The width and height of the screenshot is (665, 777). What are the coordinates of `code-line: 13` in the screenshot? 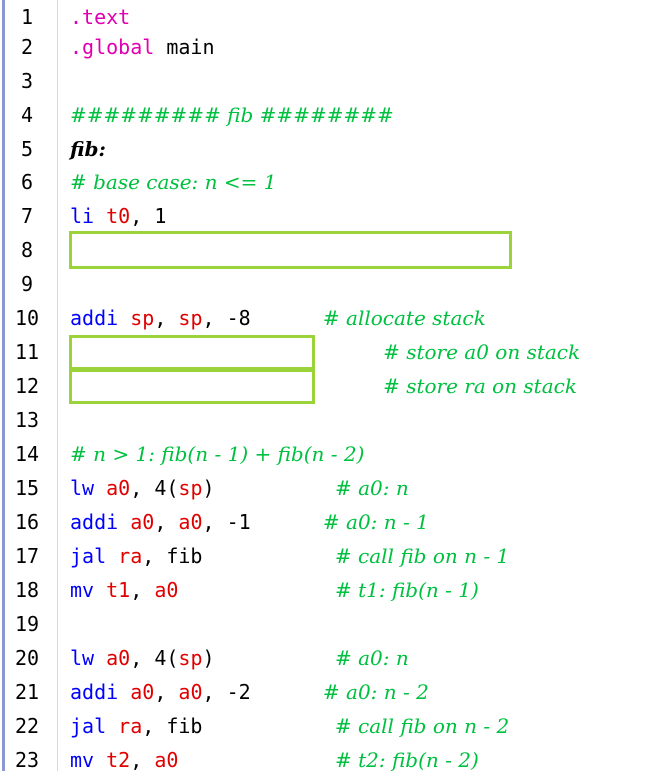 It's located at (332, 420).